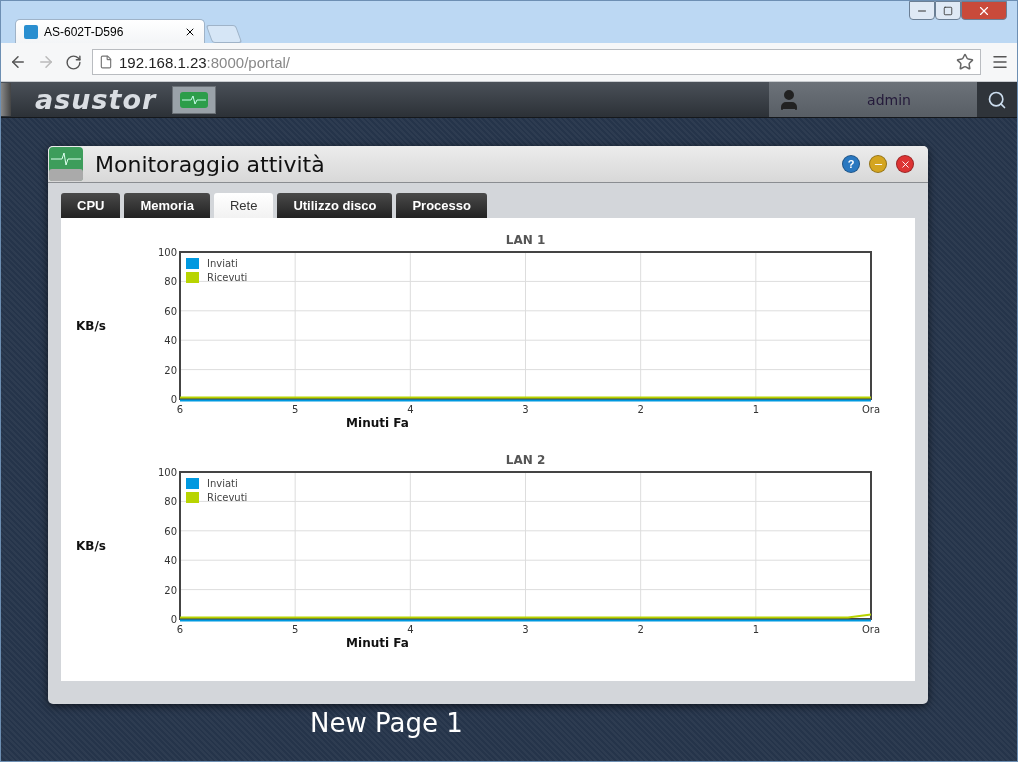 The height and width of the screenshot is (762, 1018). What do you see at coordinates (73, 62) in the screenshot?
I see `reload-icon` at bounding box center [73, 62].